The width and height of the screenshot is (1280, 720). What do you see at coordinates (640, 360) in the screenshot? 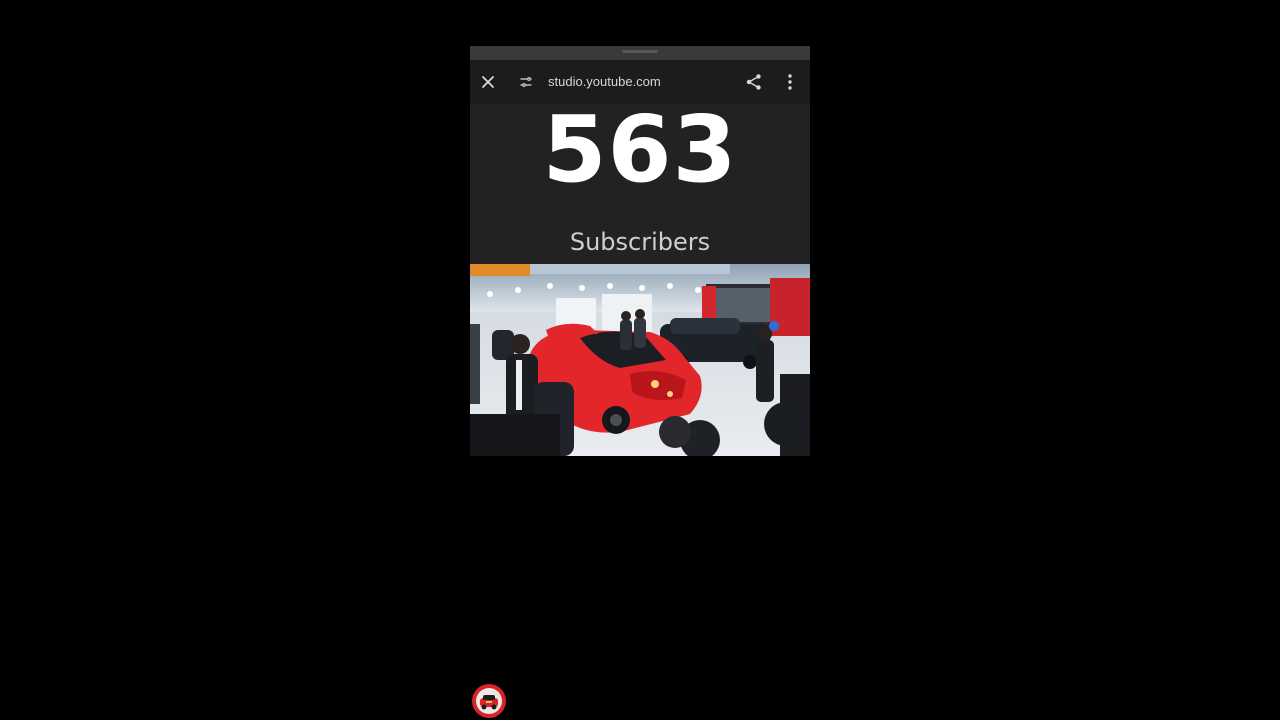
I see `car-showroom-photo` at bounding box center [640, 360].